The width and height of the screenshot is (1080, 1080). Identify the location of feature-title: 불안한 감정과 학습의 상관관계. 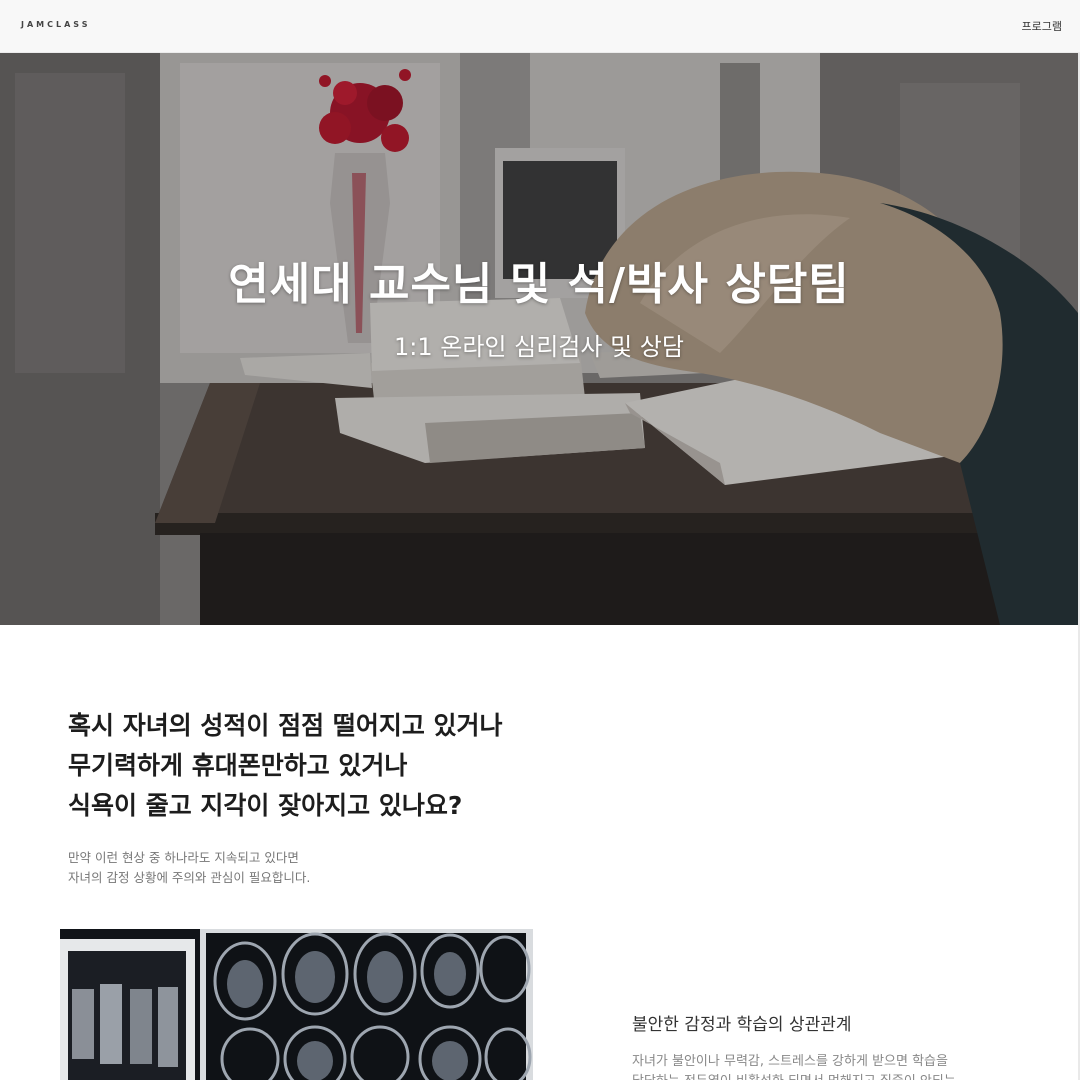
(742, 1025).